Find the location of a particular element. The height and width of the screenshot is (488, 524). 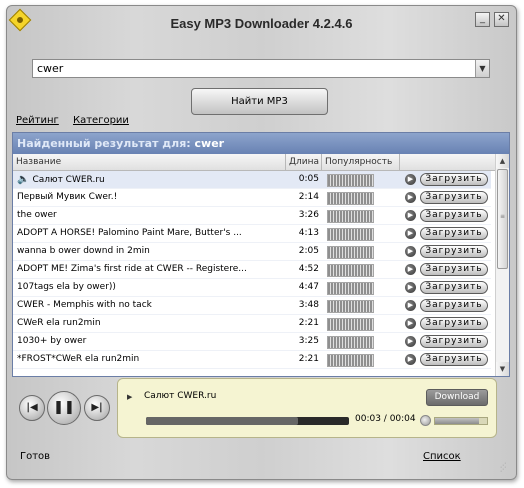

window-title: Easy MP3 Downloader 4.2.4.6 is located at coordinates (261, 23).